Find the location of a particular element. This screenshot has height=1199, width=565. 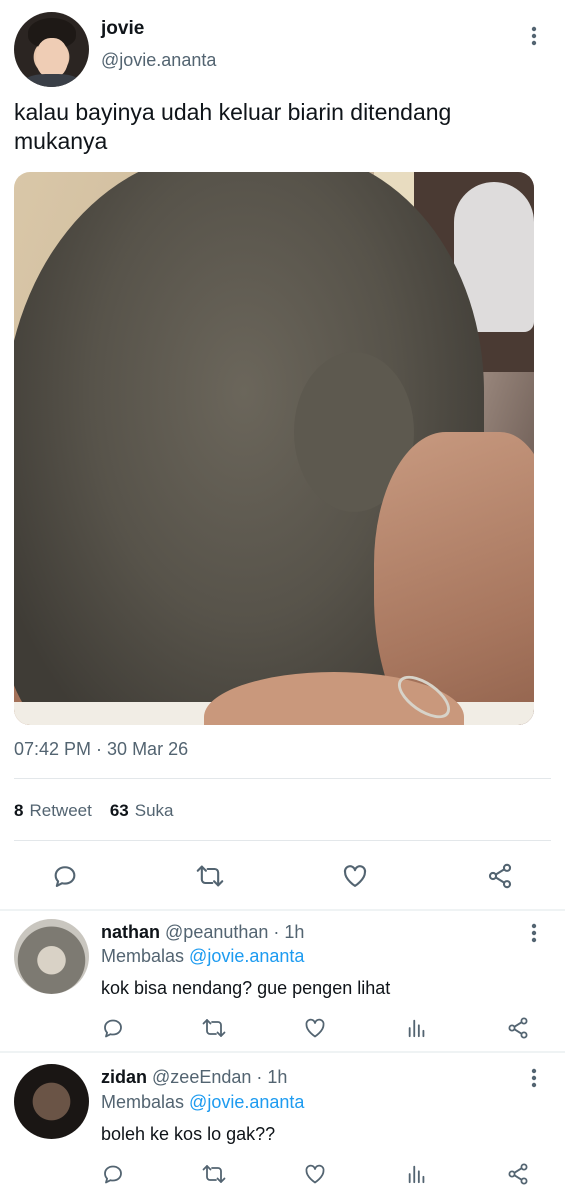

author-name: jovie is located at coordinates (122, 29).